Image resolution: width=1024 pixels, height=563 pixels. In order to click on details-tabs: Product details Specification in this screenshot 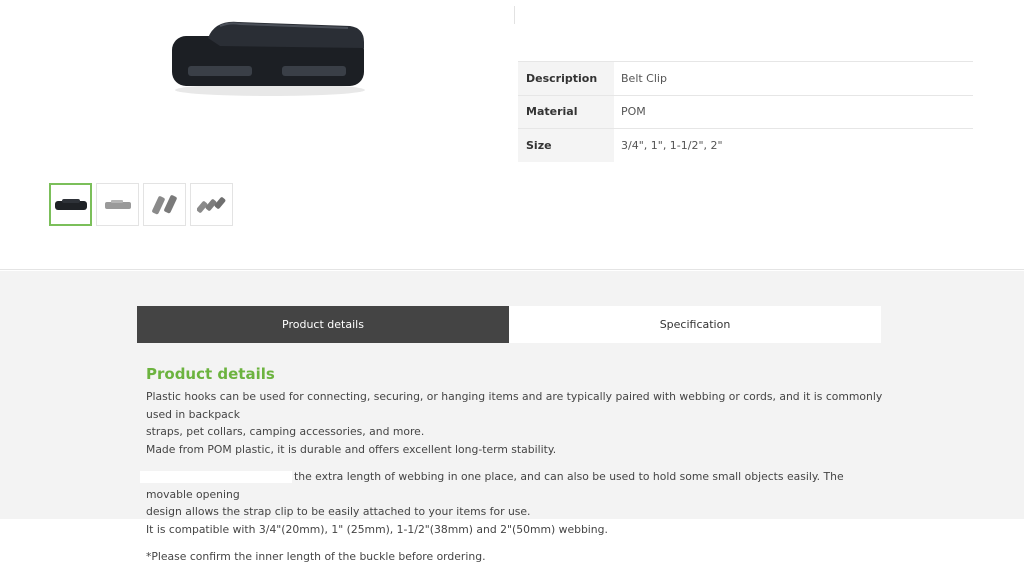, I will do `click(509, 324)`.